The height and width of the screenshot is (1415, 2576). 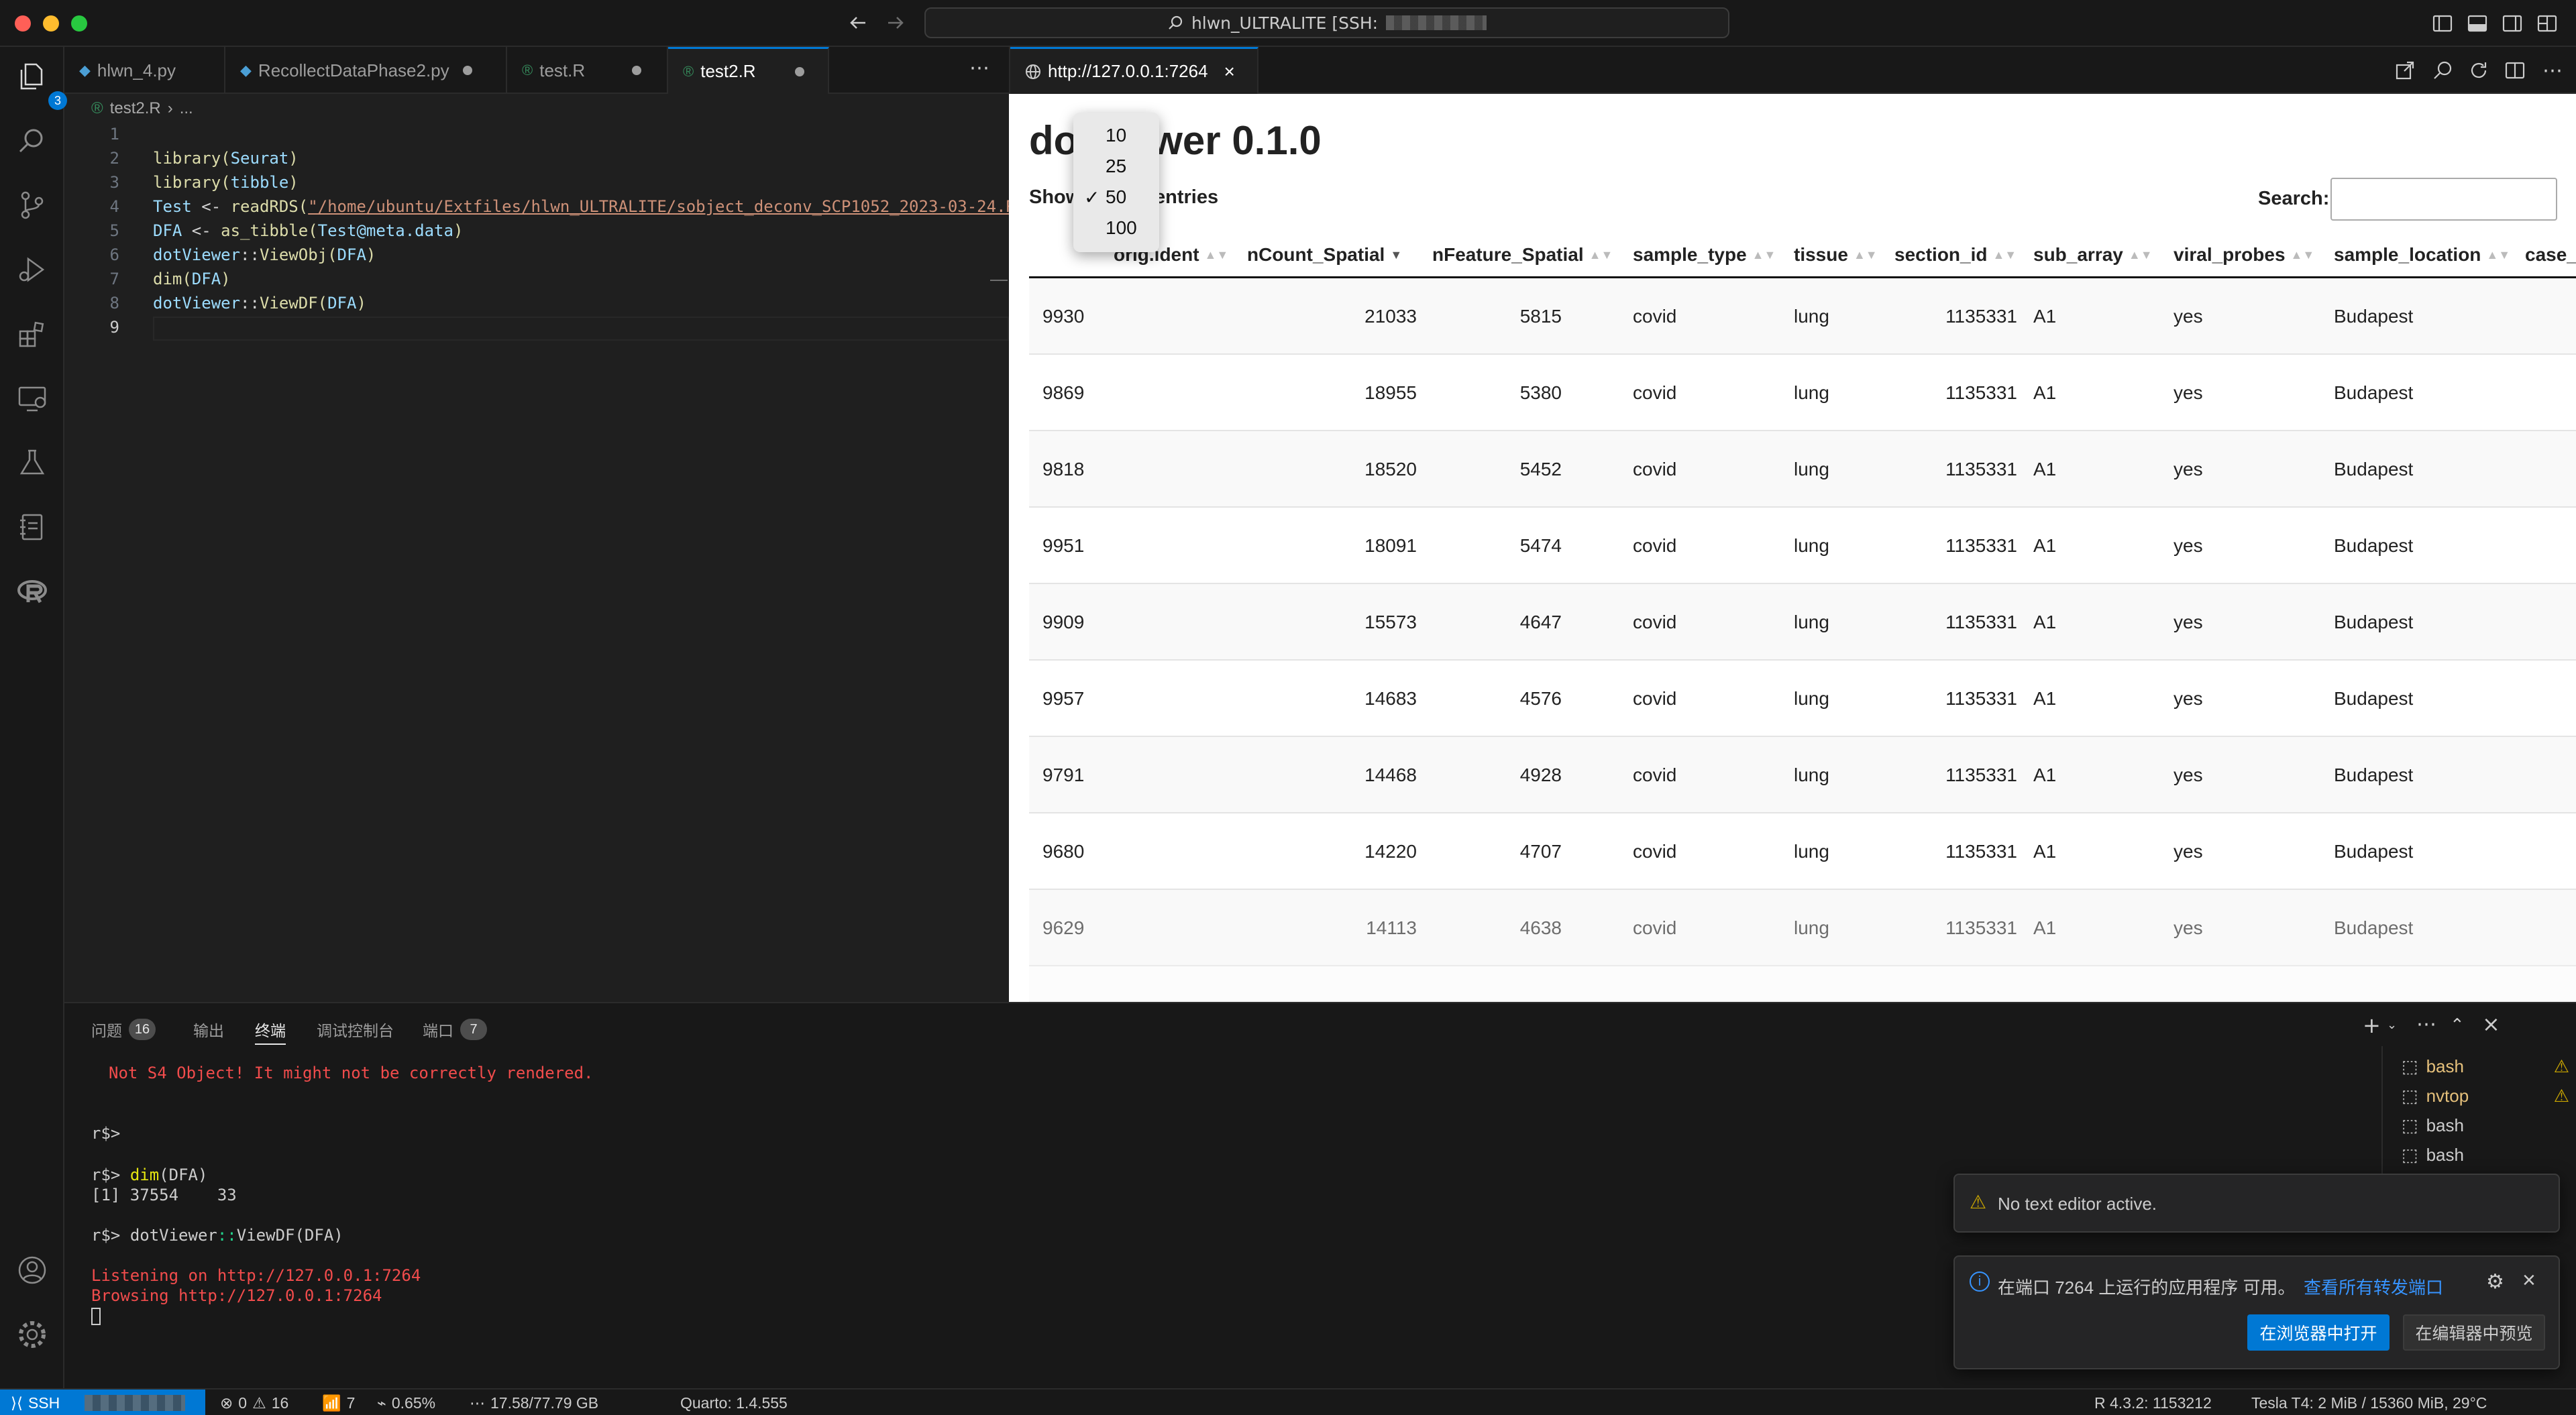 What do you see at coordinates (1324, 254) in the screenshot?
I see `column-header-ncount-spatial: nCount_Spatial ▼` at bounding box center [1324, 254].